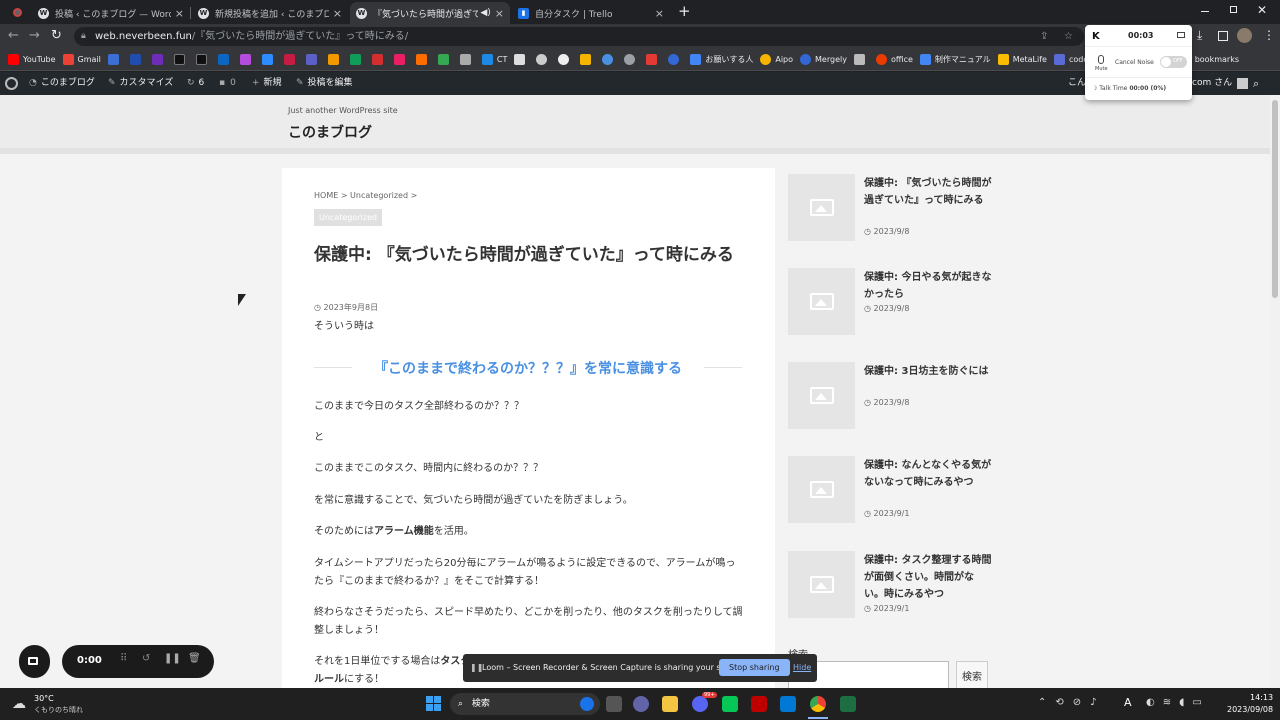 The height and width of the screenshot is (720, 1280). Describe the element at coordinates (1233, 9) in the screenshot. I see `maximize-icon` at that location.